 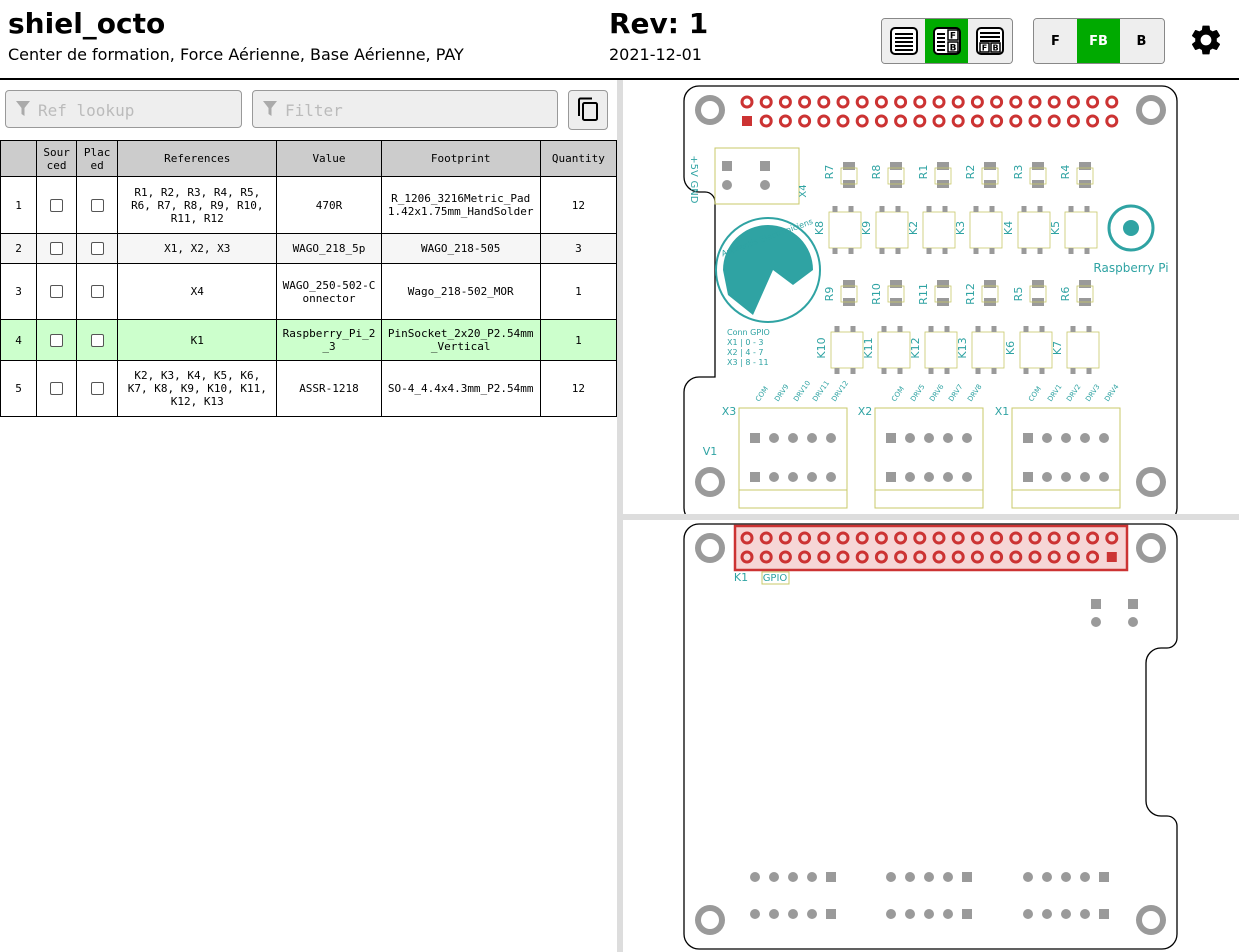 I want to click on row-index: 1, so click(x=19, y=205).